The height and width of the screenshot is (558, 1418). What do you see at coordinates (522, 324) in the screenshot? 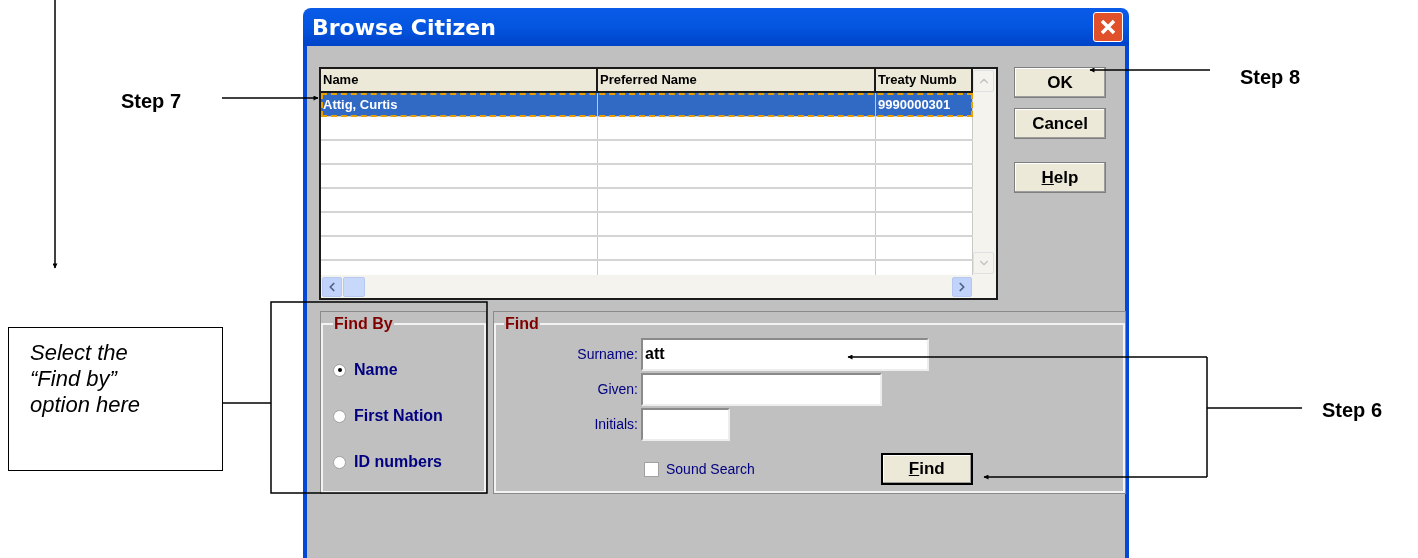
I see `group-title: Find` at bounding box center [522, 324].